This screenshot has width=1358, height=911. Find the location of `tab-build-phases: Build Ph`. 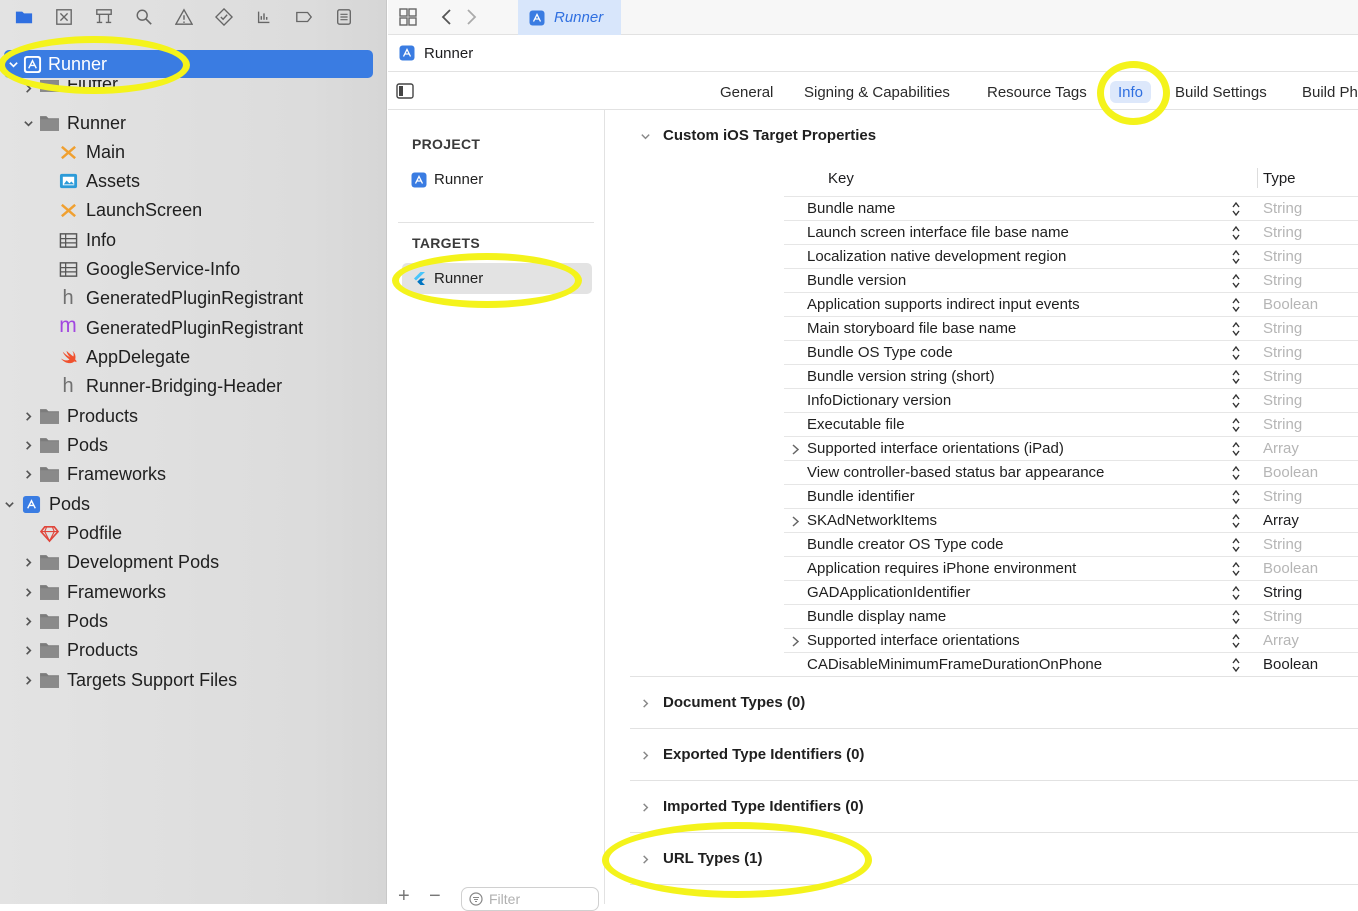

tab-build-phases: Build Ph is located at coordinates (1330, 92).